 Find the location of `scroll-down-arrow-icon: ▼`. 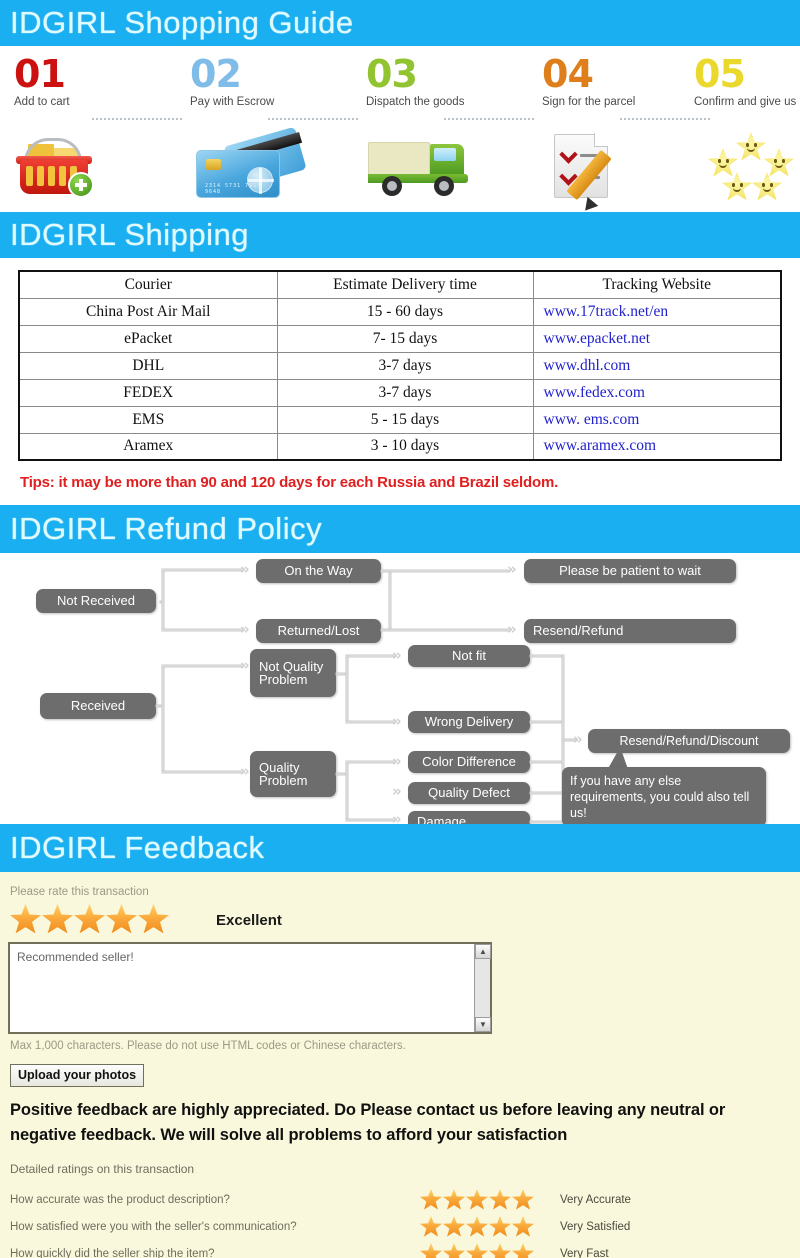

scroll-down-arrow-icon: ▼ is located at coordinates (483, 1024).